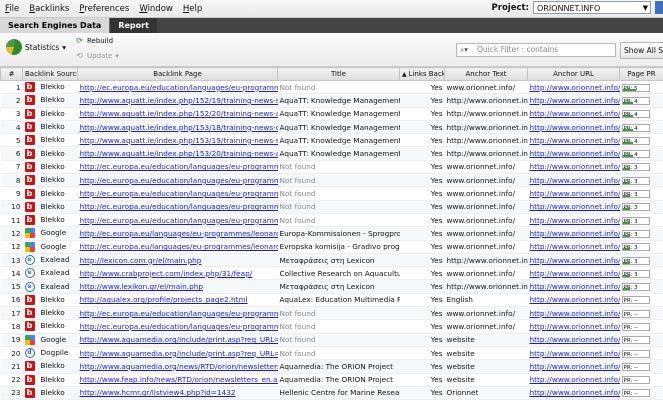 The width and height of the screenshot is (663, 400). I want to click on project-button, so click(659, 7).